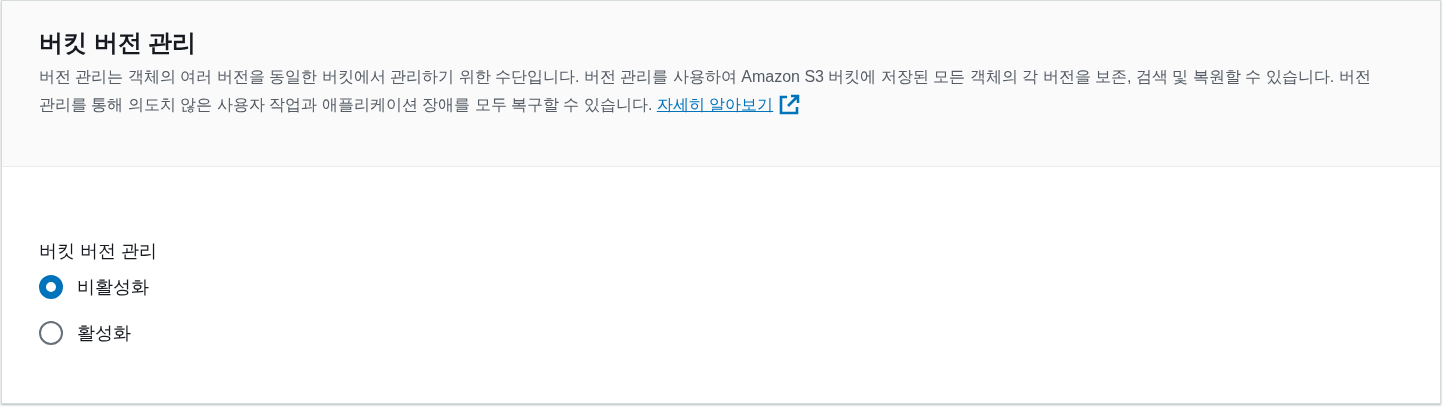 This screenshot has height=410, width=1446. Describe the element at coordinates (98, 251) in the screenshot. I see `field-label: 버킷 버전 관리` at that location.